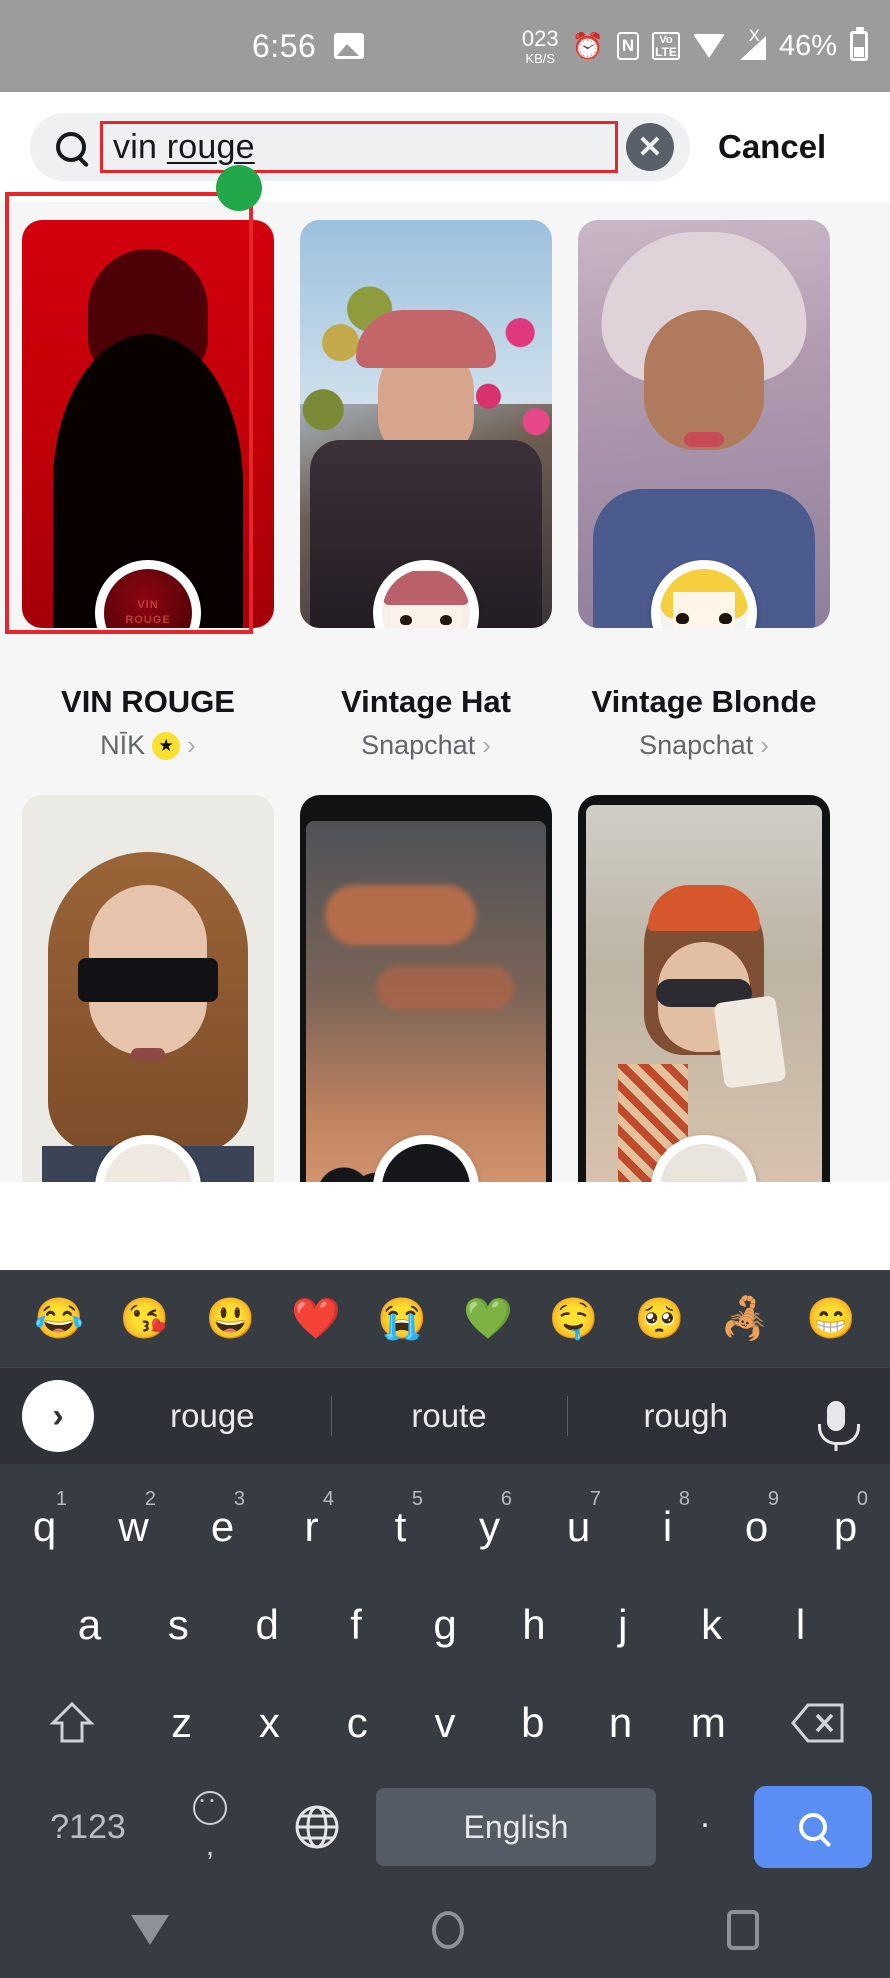 This screenshot has height=1978, width=890. I want to click on emoji-key: 💚, so click(488, 1319).